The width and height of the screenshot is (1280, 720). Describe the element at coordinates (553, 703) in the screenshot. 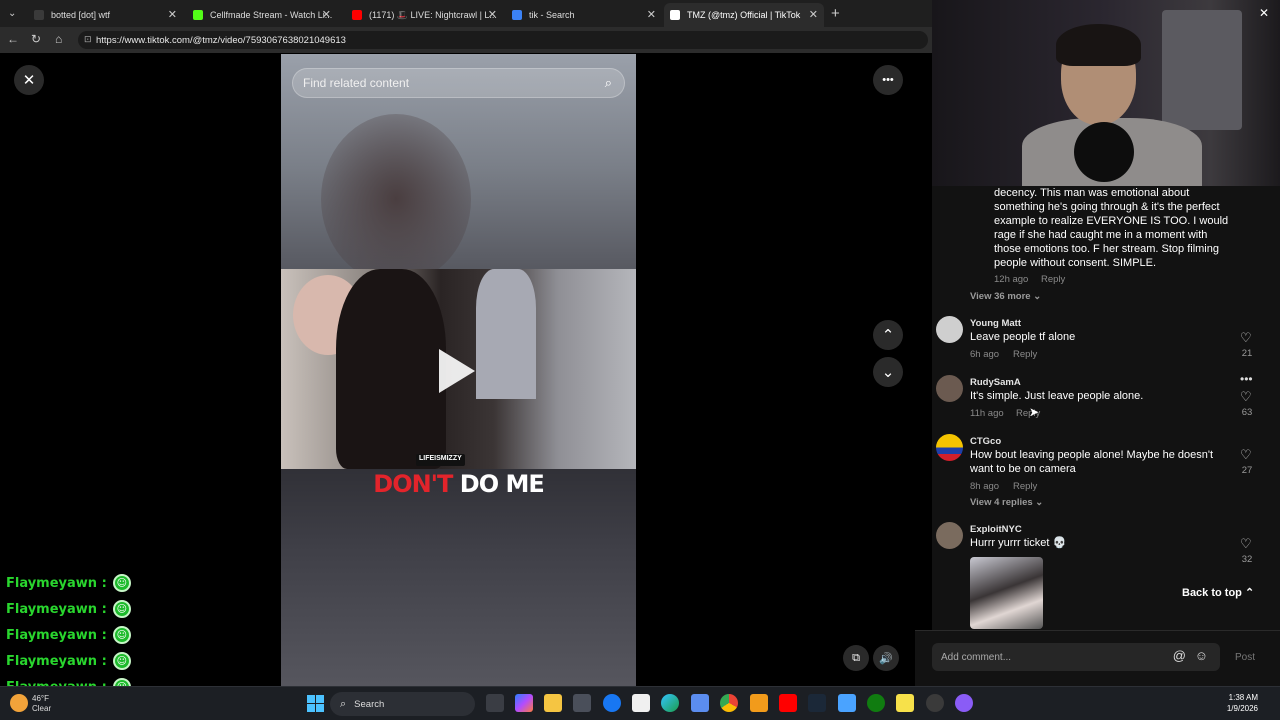

I see `file-explorer-icon` at that location.